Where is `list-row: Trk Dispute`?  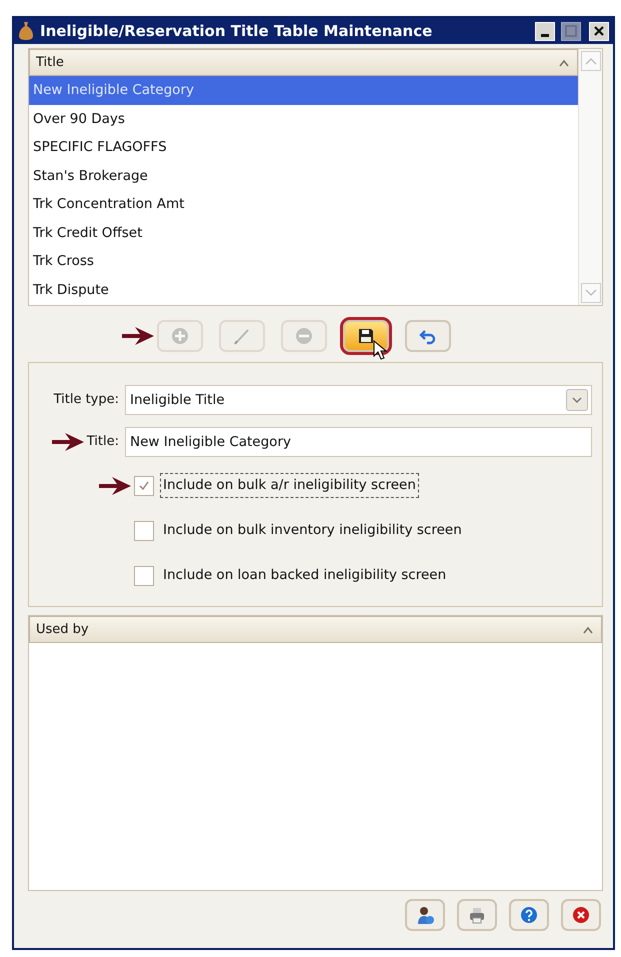
list-row: Trk Dispute is located at coordinates (303, 290).